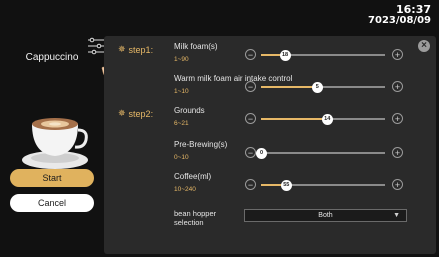 This screenshot has width=439, height=257. Describe the element at coordinates (181, 123) in the screenshot. I see `param-range: 6~21` at that location.